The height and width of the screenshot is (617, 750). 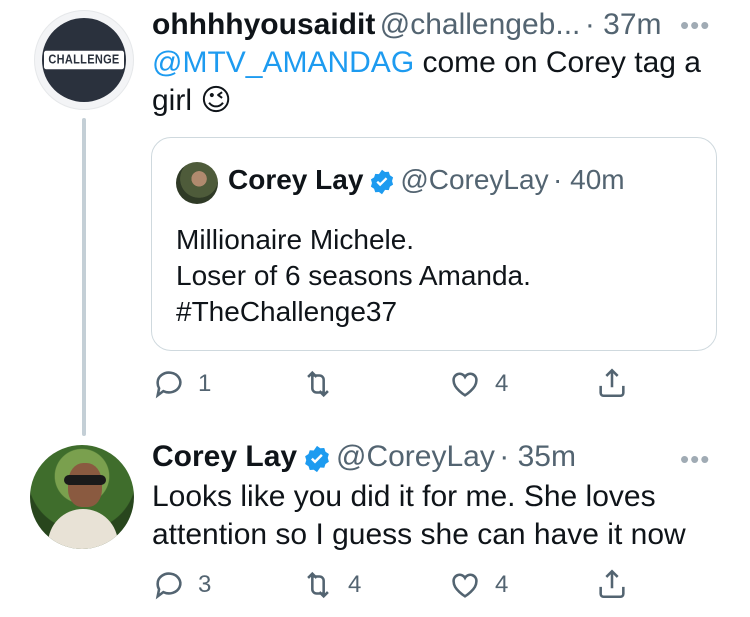 I want to click on quote-avatar, so click(x=197, y=183).